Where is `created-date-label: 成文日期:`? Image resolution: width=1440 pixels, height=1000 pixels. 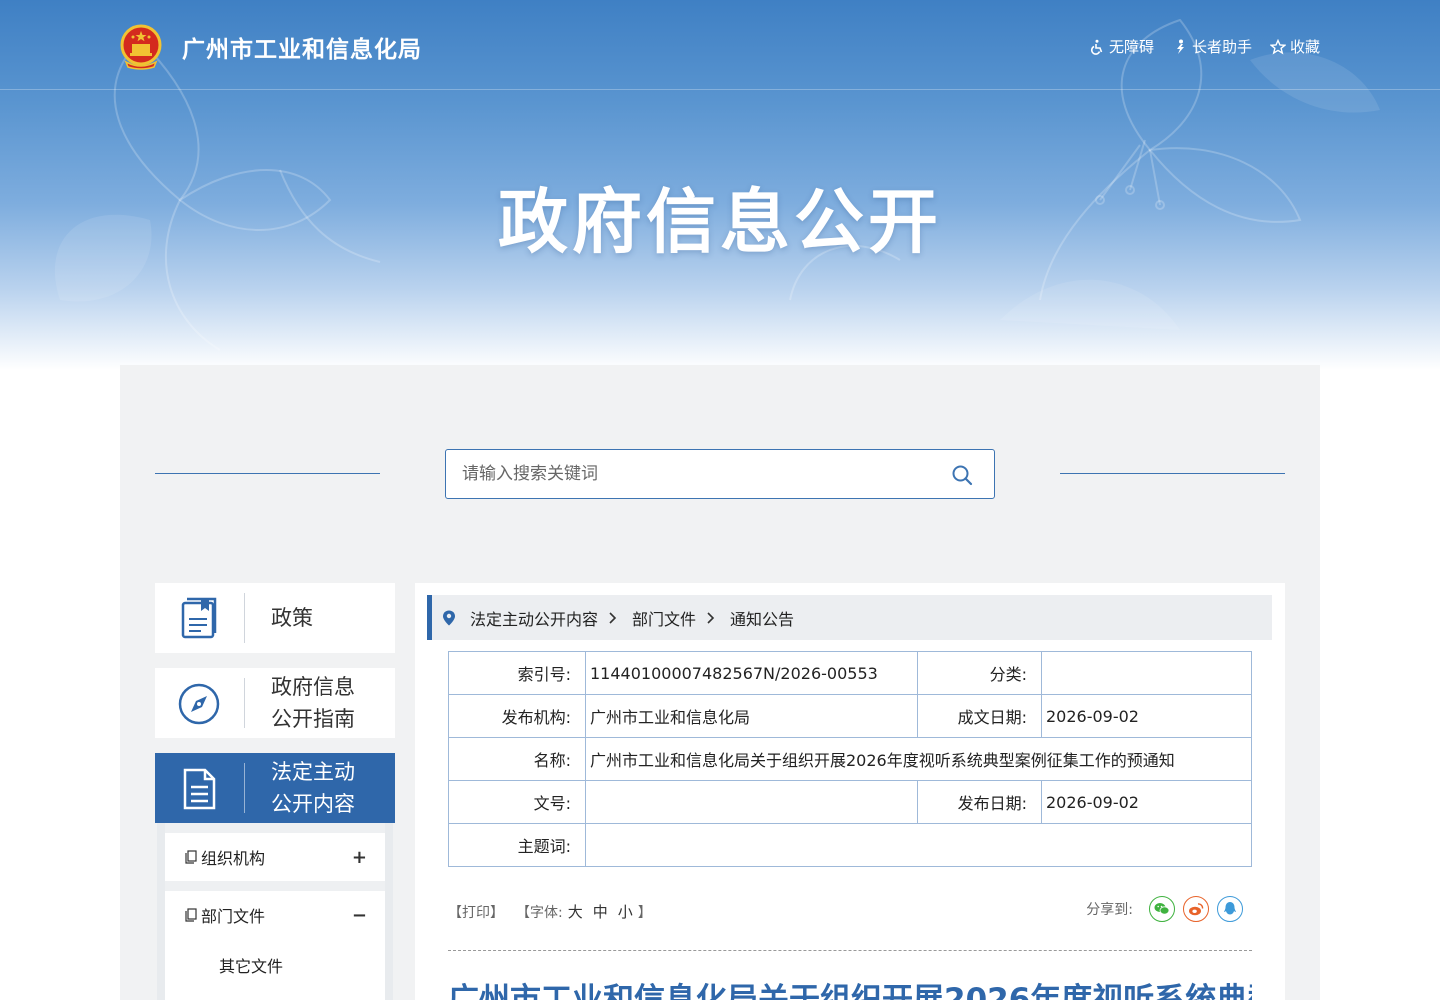 created-date-label: 成文日期: is located at coordinates (979, 716).